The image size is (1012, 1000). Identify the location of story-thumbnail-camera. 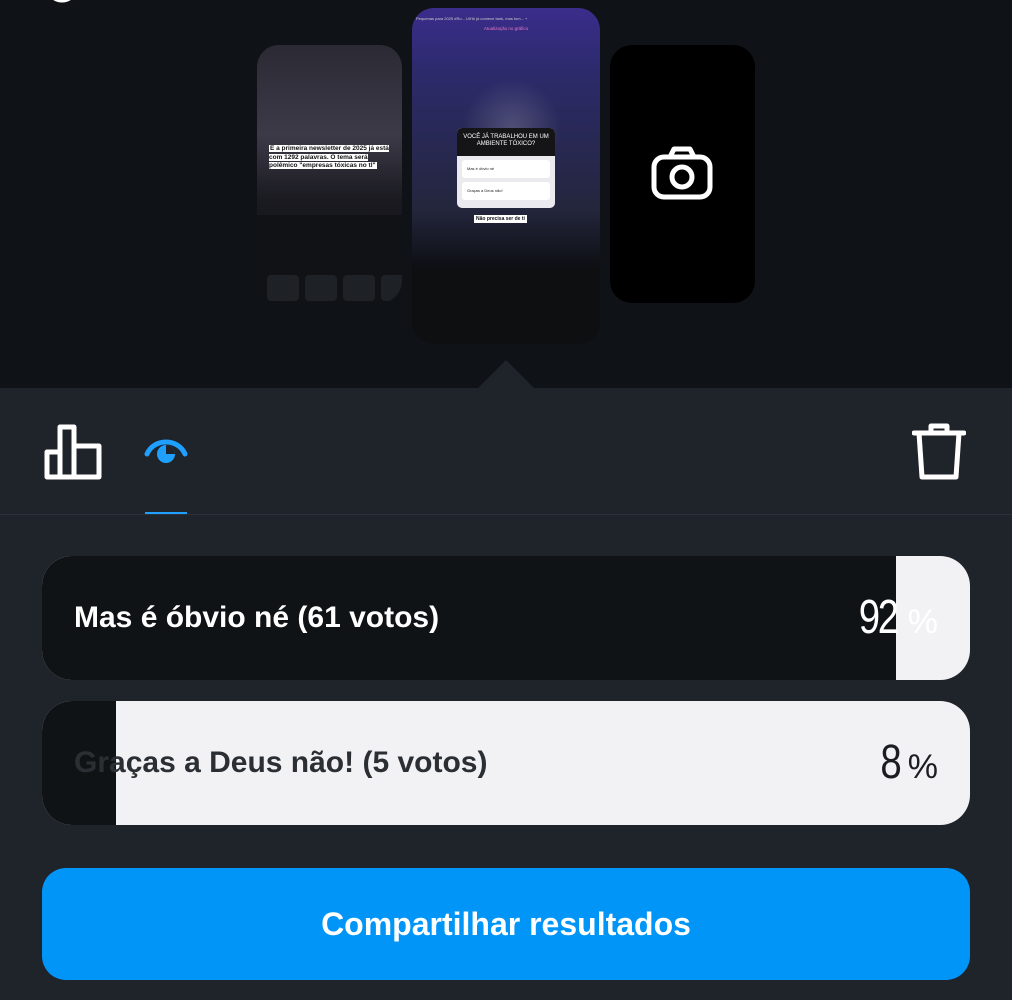
(682, 174).